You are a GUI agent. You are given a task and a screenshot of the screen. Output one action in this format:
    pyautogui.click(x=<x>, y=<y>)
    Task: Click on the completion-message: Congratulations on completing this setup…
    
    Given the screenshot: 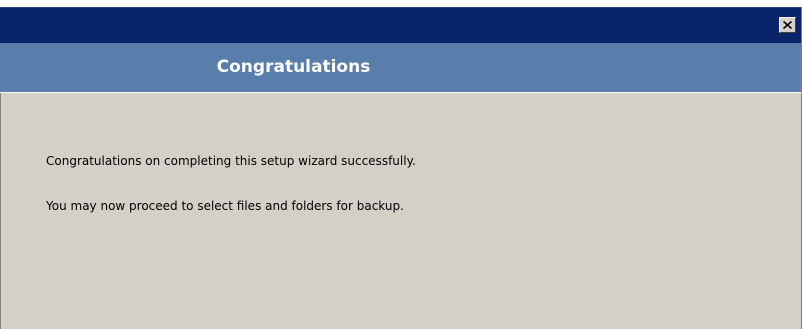 What is the action you would take?
    pyautogui.click(x=231, y=161)
    